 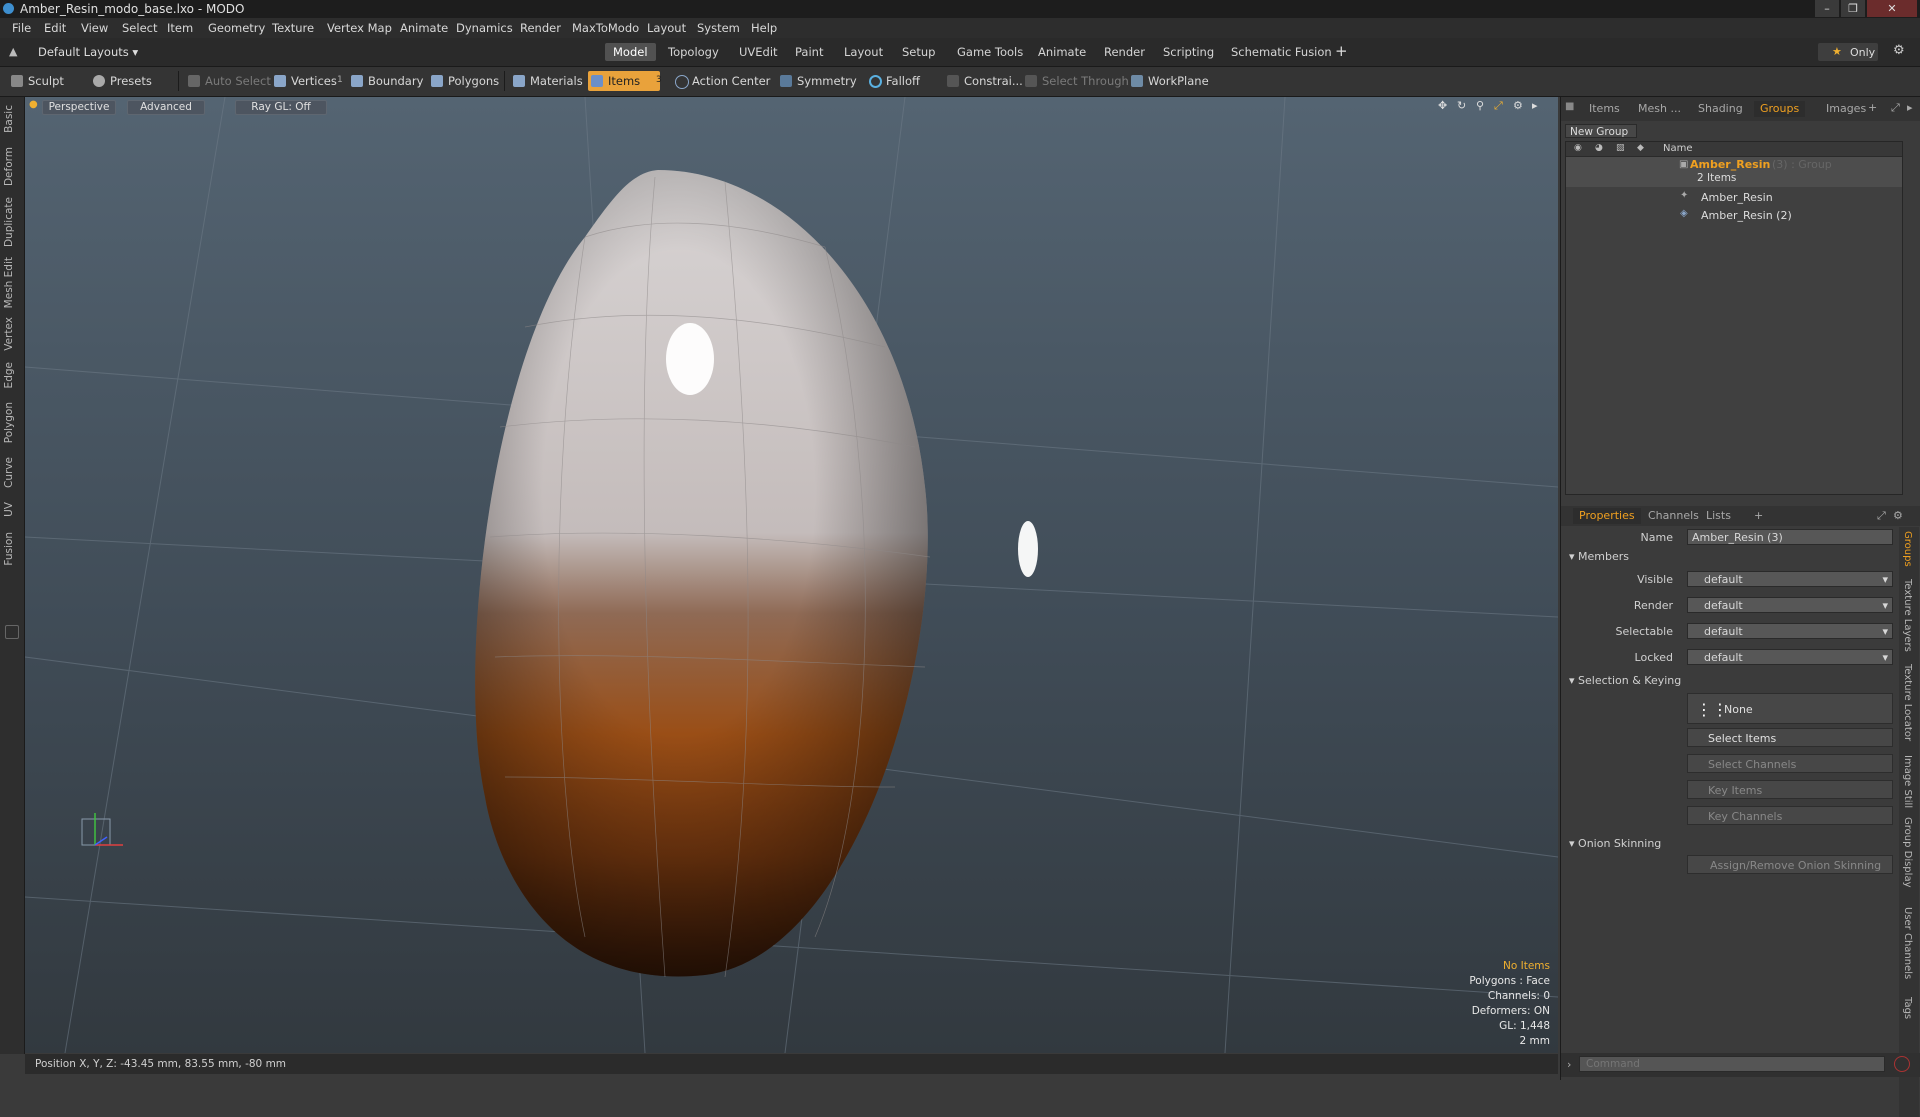 I want to click on list-item: ◈ Amber_Resin (2), so click(x=1734, y=215).